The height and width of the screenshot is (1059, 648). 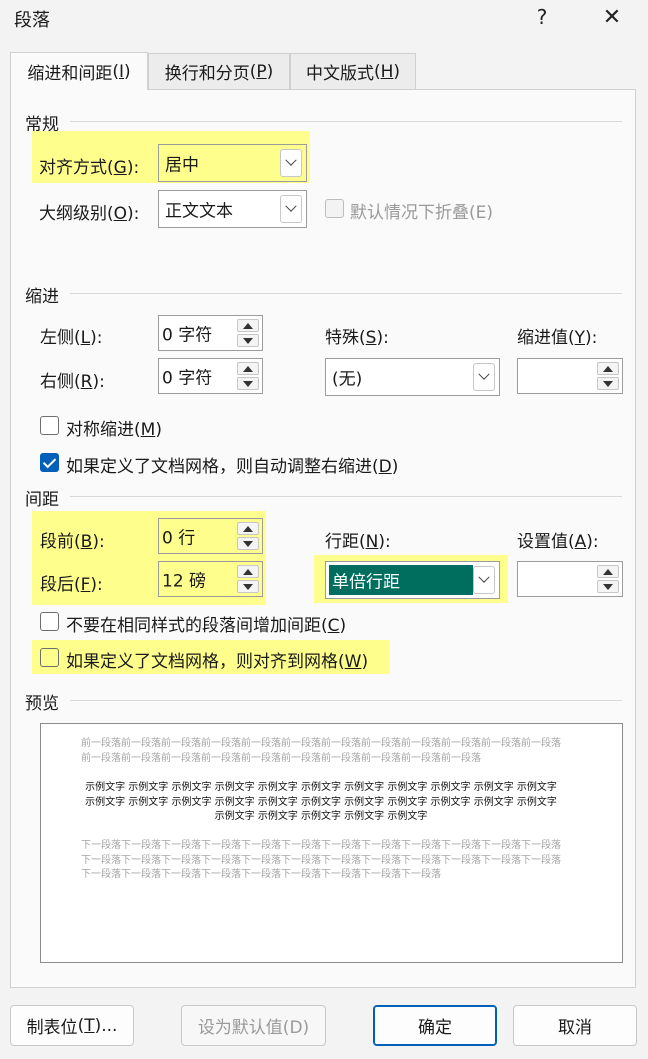 I want to click on alignment-value: 居中, so click(x=182, y=165).